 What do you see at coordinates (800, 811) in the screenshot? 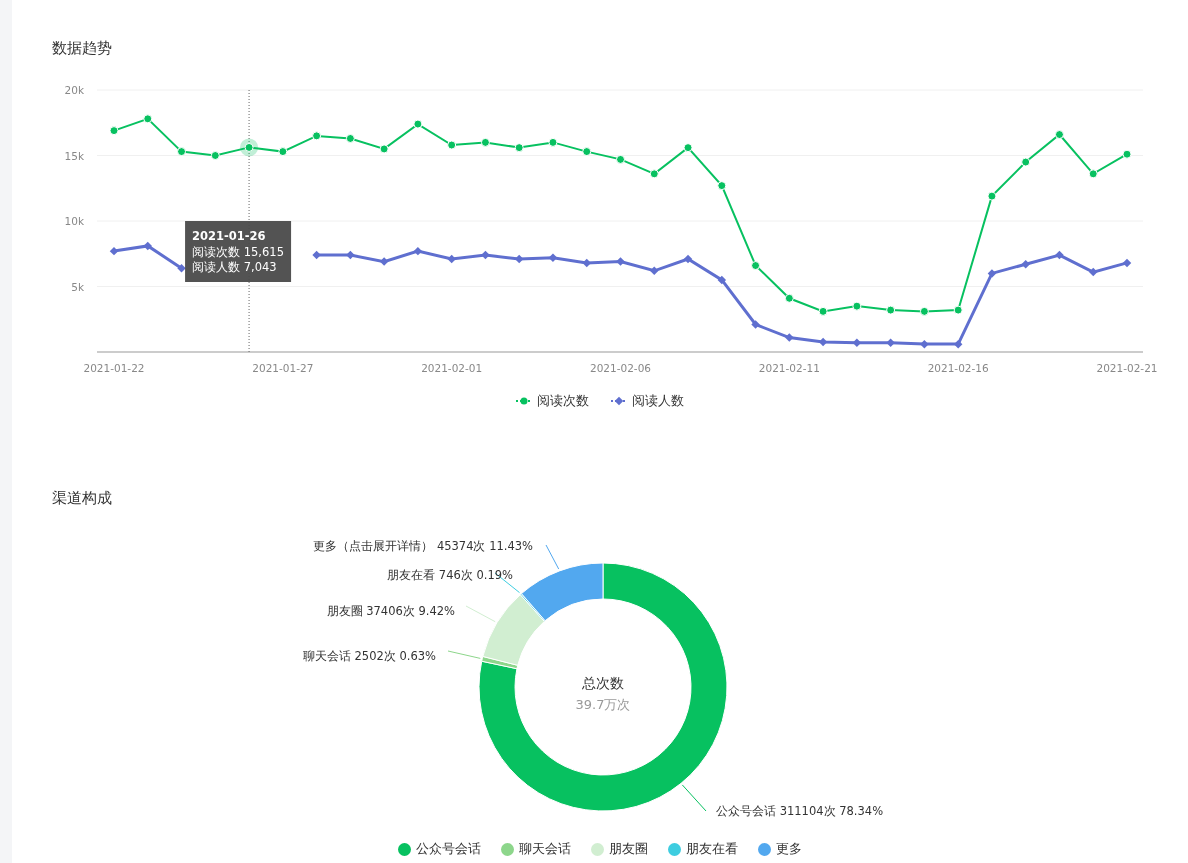
I see `slice-label: 公众号会话 311104次 78.34%` at bounding box center [800, 811].